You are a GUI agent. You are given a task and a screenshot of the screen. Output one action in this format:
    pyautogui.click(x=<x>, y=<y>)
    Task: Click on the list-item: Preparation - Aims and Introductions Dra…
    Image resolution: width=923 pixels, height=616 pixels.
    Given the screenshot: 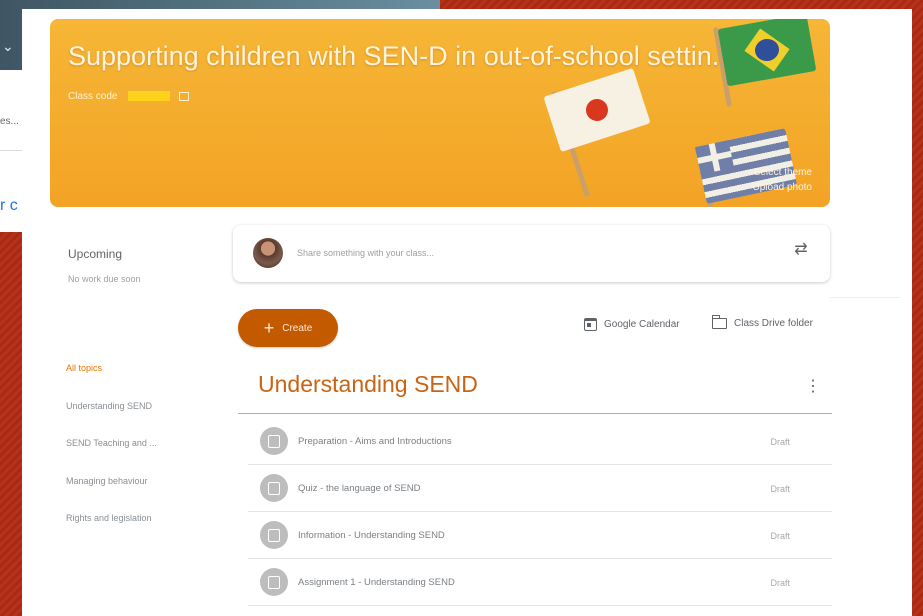 What is the action you would take?
    pyautogui.click(x=540, y=442)
    